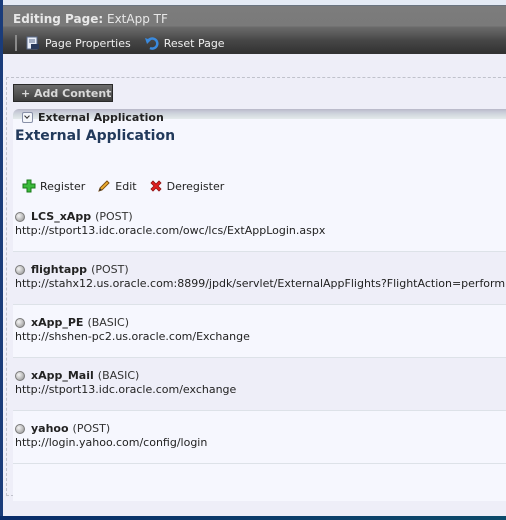 This screenshot has width=506, height=520. What do you see at coordinates (62, 375) in the screenshot?
I see `app-name: xApp_Mail` at bounding box center [62, 375].